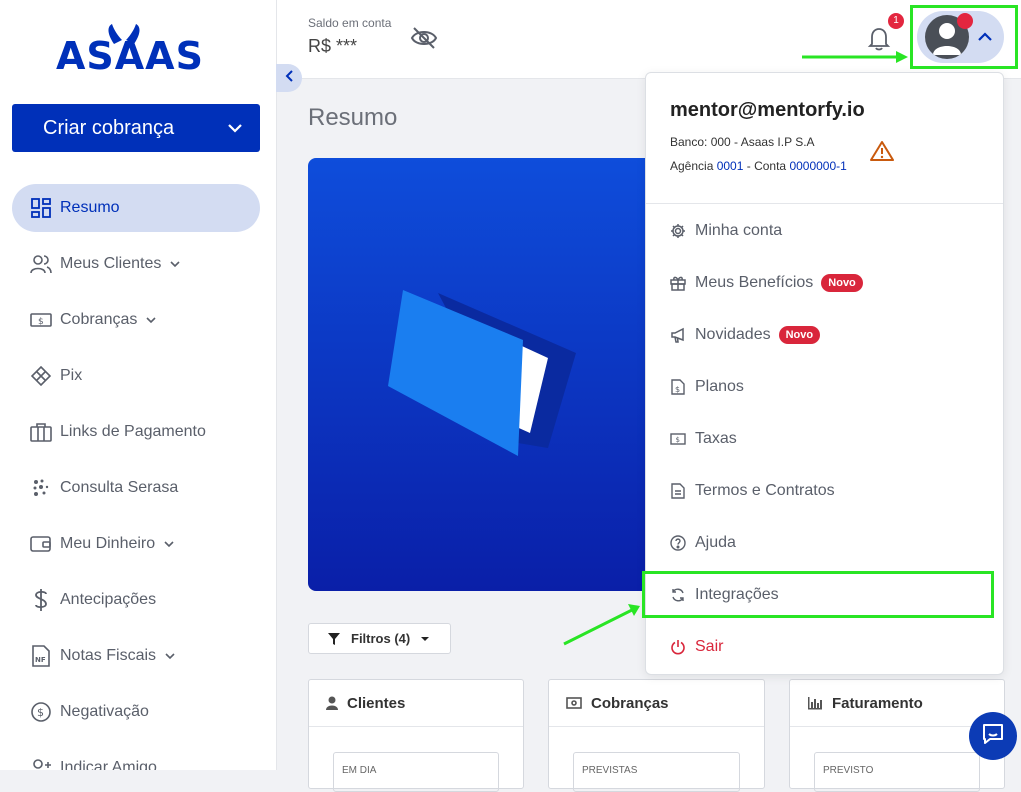 Image resolution: width=1021 pixels, height=792 pixels. I want to click on sidebar-item-negativacao: $ Negativação, so click(136, 712).